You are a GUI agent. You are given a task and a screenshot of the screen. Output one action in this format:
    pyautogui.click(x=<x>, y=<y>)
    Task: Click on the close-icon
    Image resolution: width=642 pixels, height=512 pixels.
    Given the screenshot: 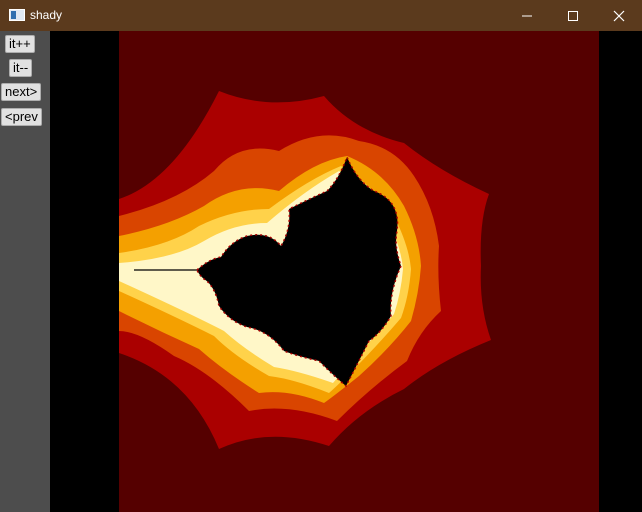 What is the action you would take?
    pyautogui.click(x=619, y=15)
    